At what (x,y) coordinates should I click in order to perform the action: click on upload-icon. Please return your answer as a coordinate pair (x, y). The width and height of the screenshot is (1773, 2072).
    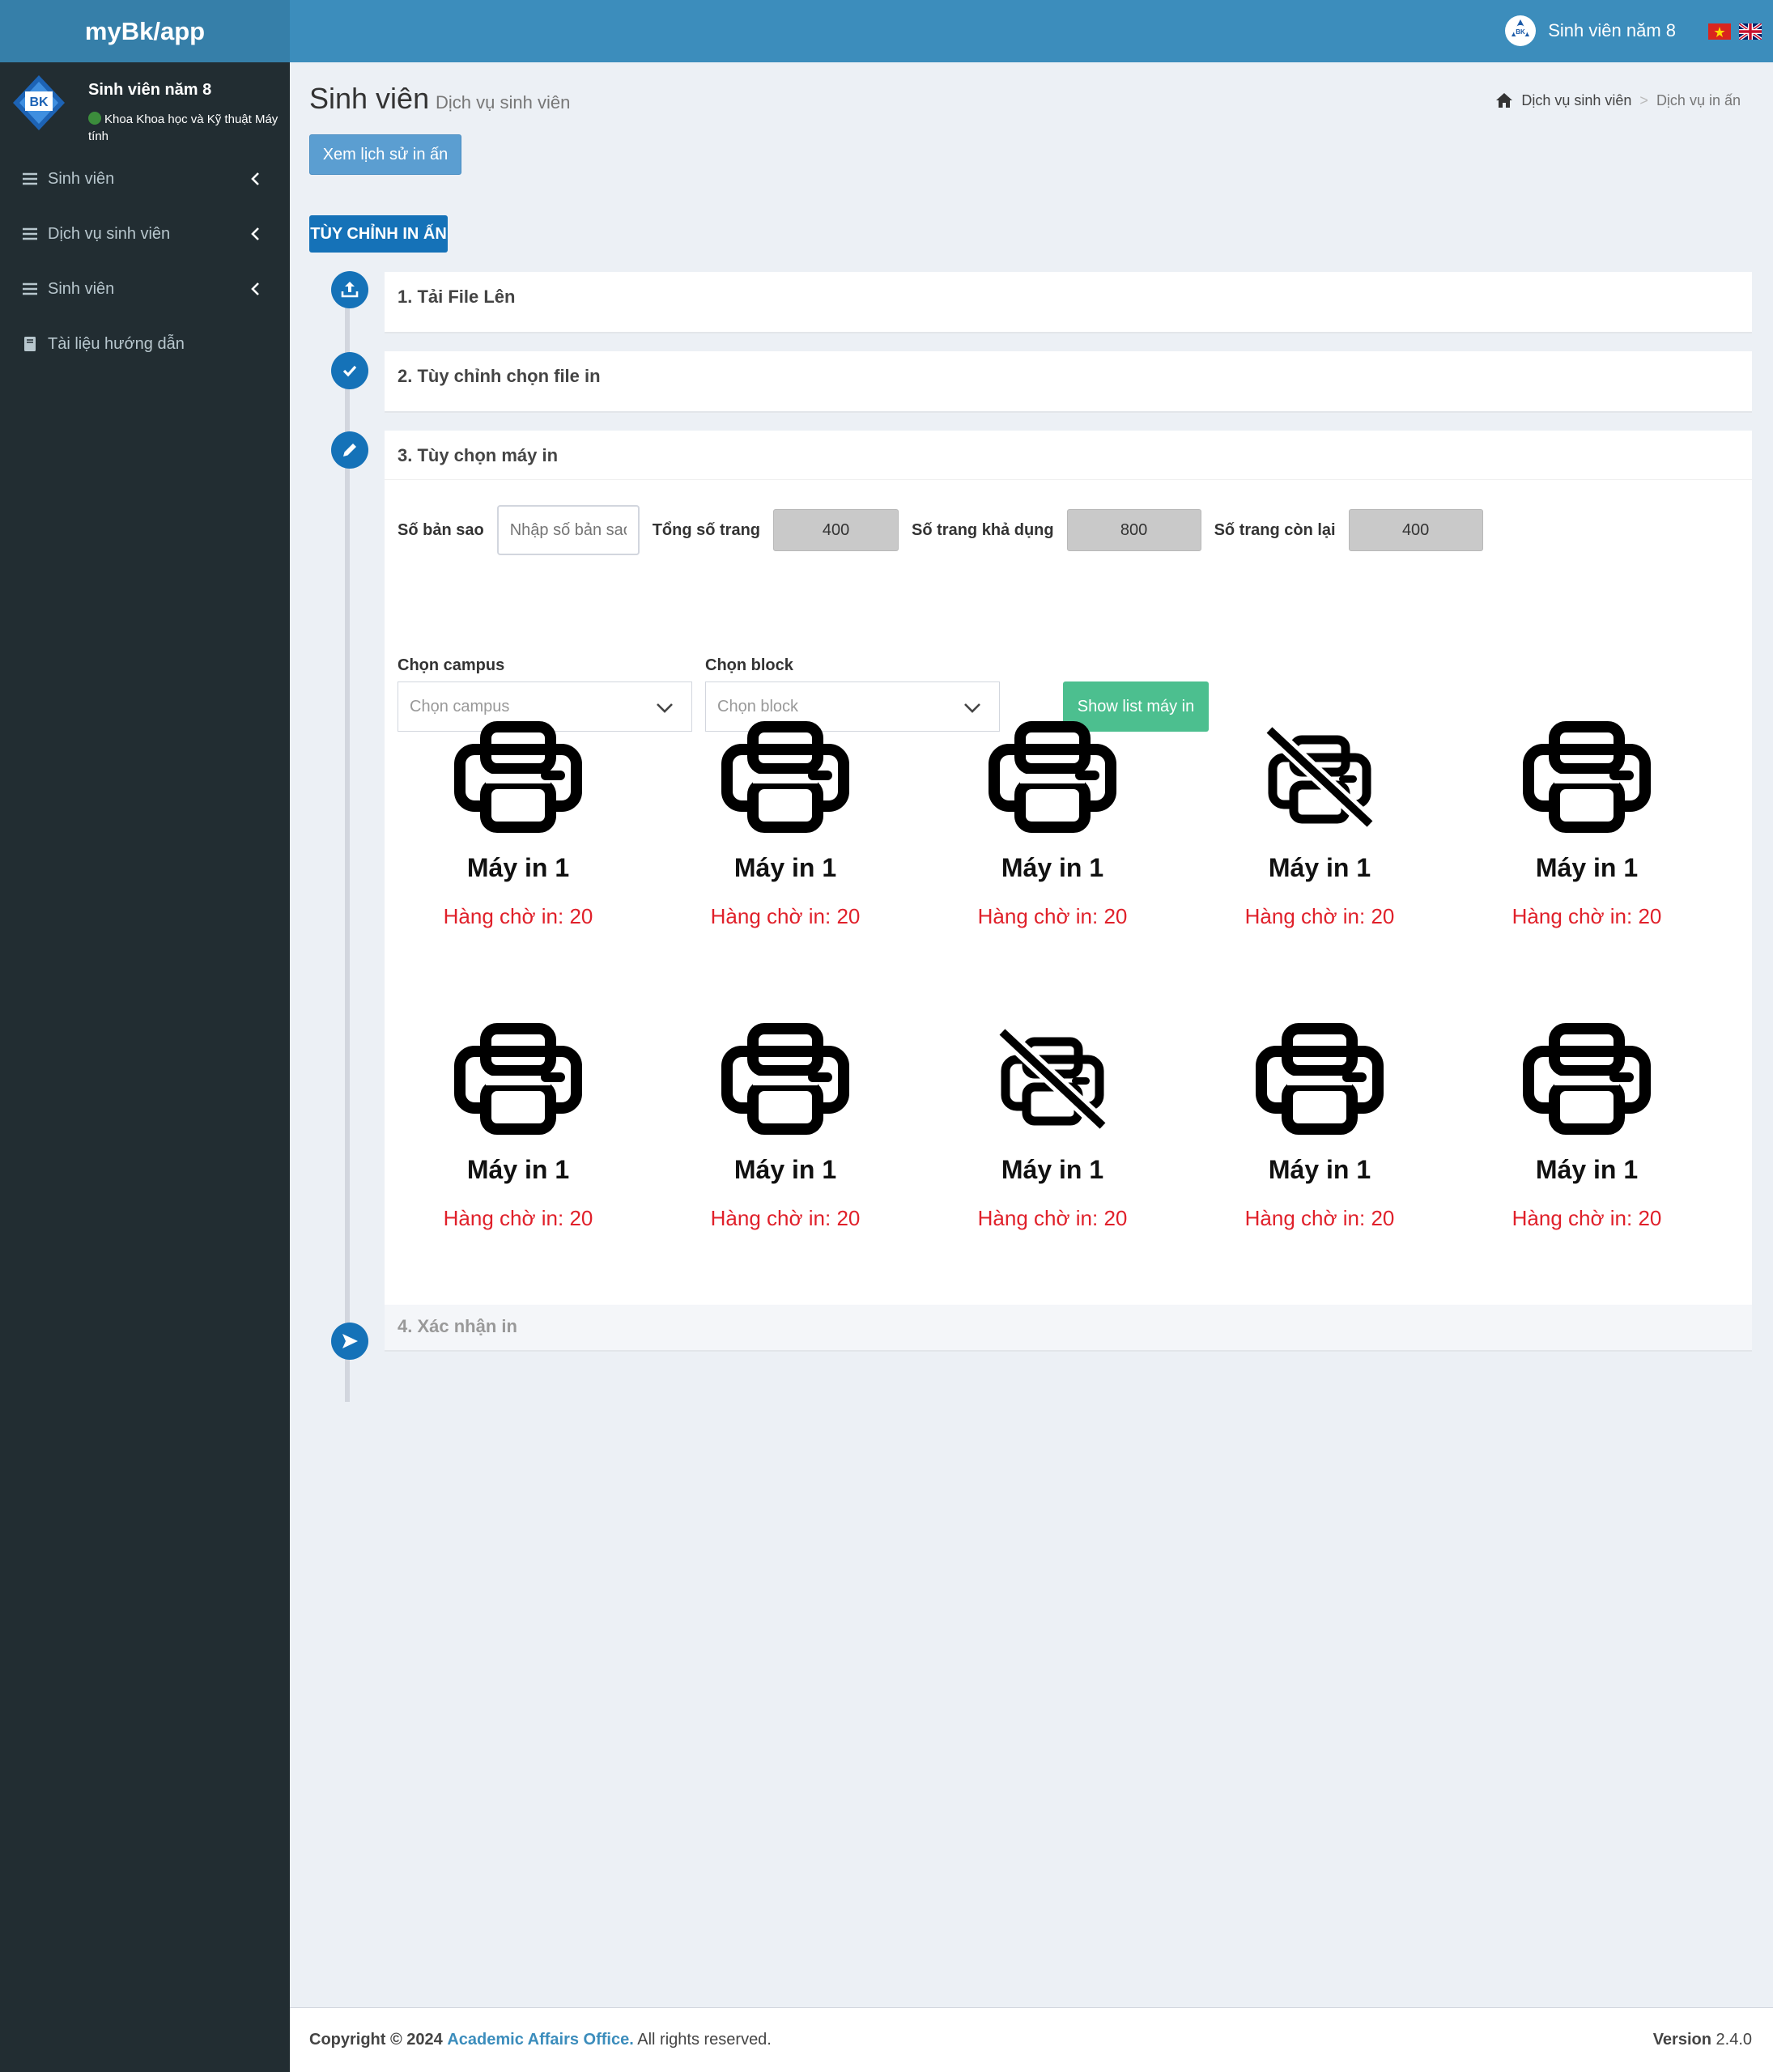
    Looking at the image, I should click on (350, 290).